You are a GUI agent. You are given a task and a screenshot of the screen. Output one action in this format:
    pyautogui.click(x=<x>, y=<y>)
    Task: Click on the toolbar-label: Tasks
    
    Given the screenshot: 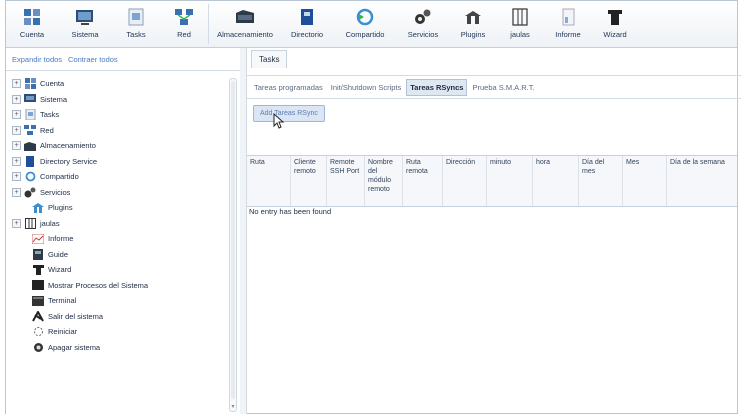 What is the action you would take?
    pyautogui.click(x=136, y=34)
    